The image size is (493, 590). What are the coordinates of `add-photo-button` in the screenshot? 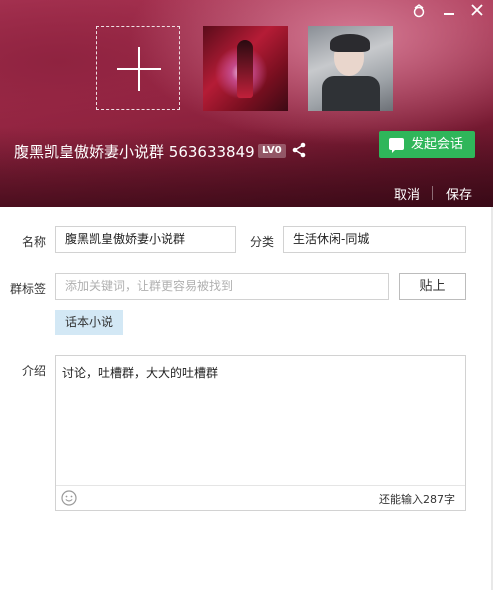 It's located at (138, 68).